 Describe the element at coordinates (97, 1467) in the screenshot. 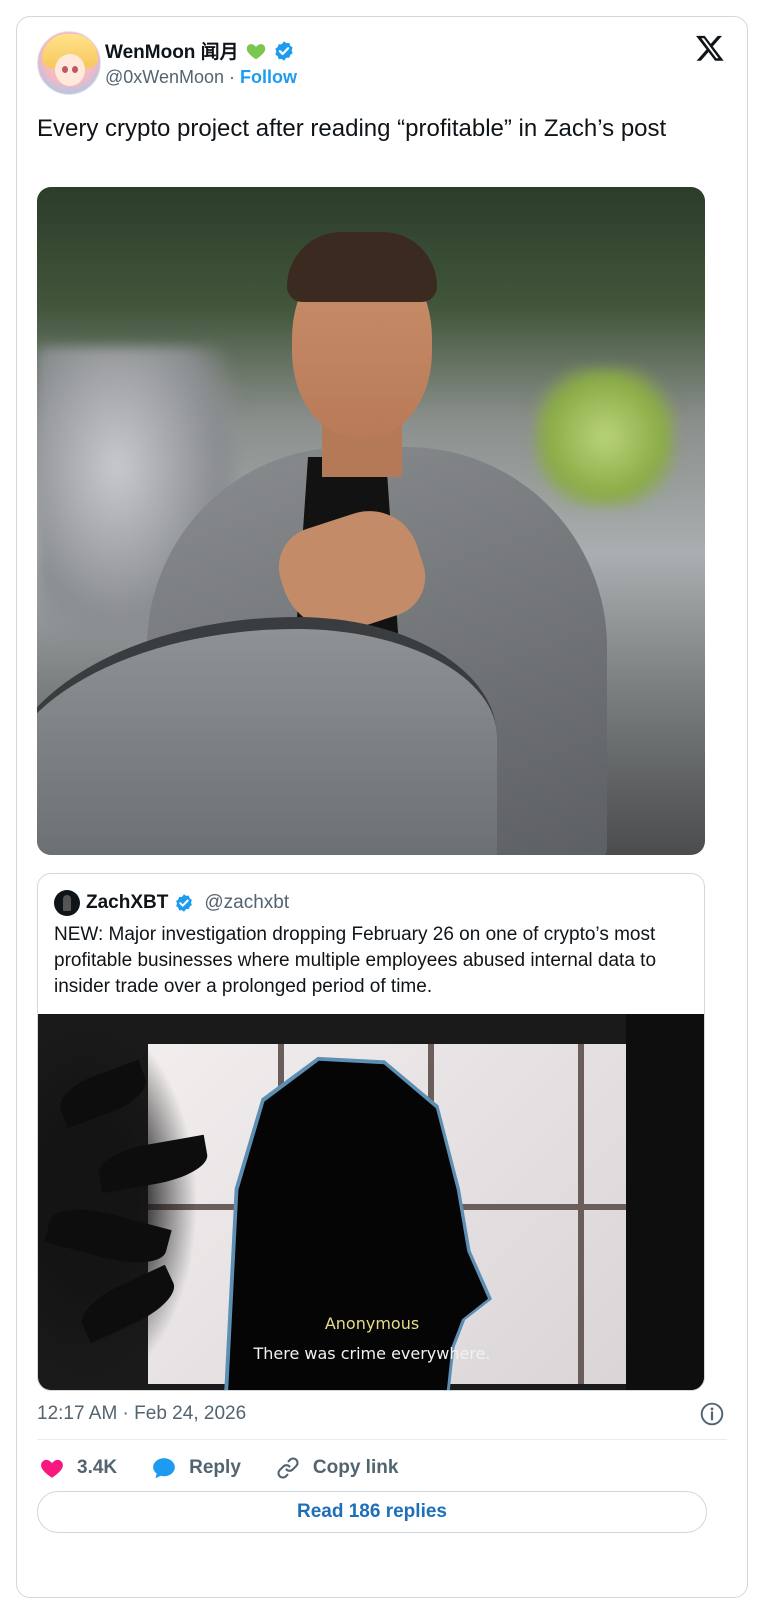

I see `like-count: 3.4K` at that location.